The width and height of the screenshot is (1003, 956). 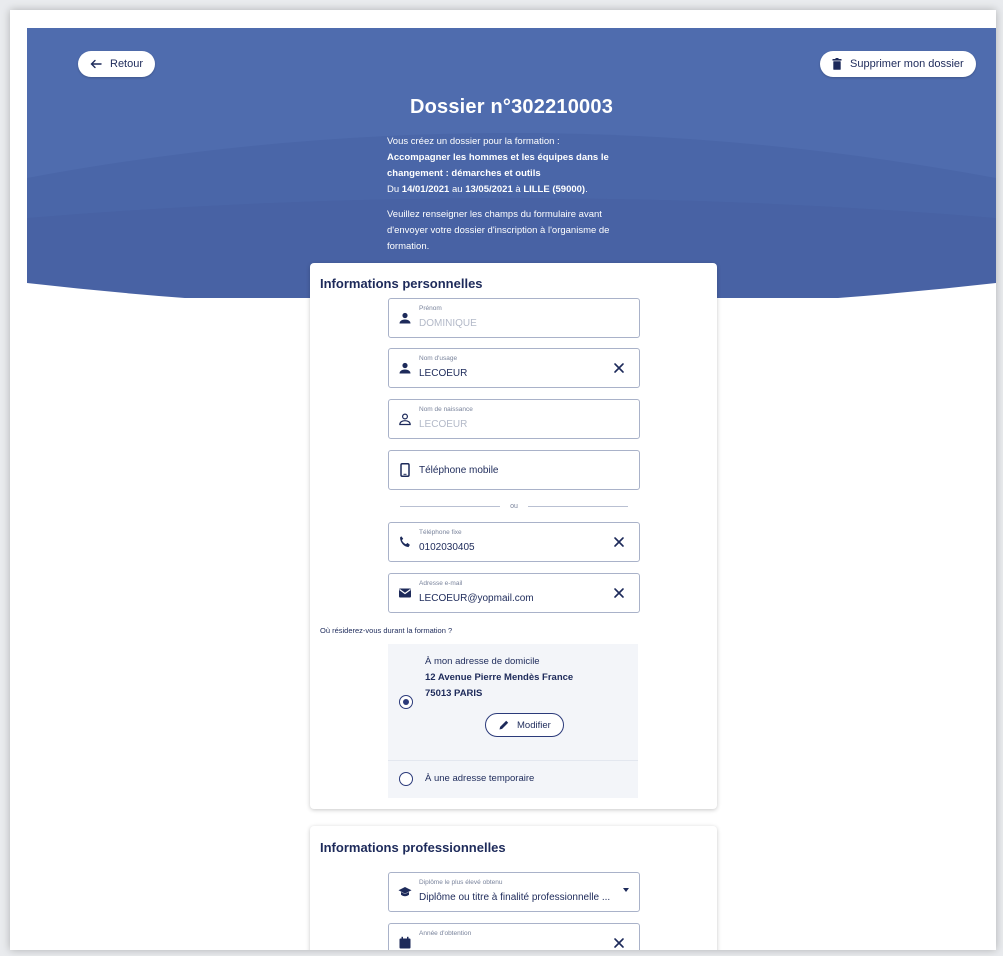 I want to click on instructions-line3: formation., so click(x=408, y=246).